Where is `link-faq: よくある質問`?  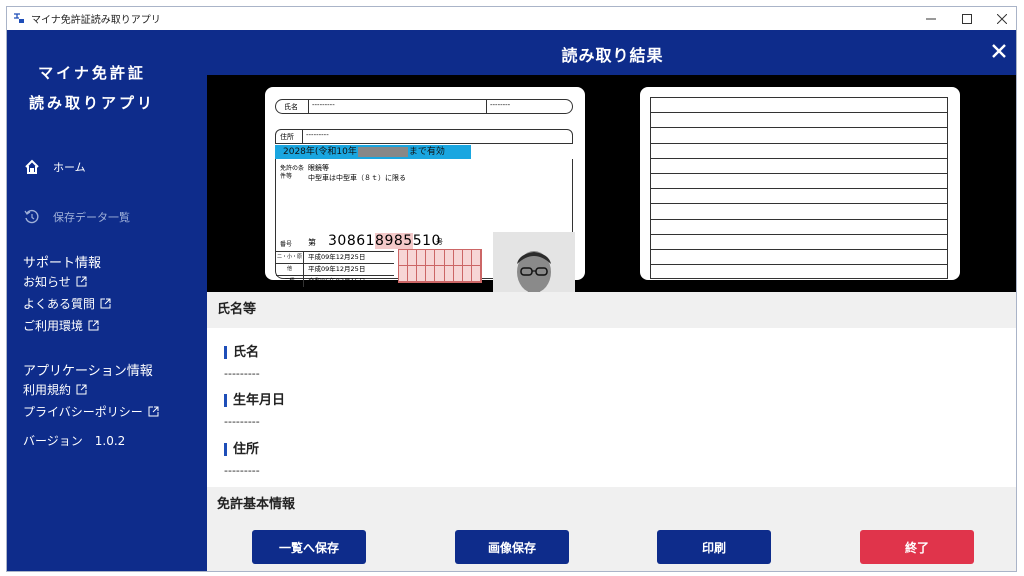
link-faq: よくある質問 is located at coordinates (67, 303).